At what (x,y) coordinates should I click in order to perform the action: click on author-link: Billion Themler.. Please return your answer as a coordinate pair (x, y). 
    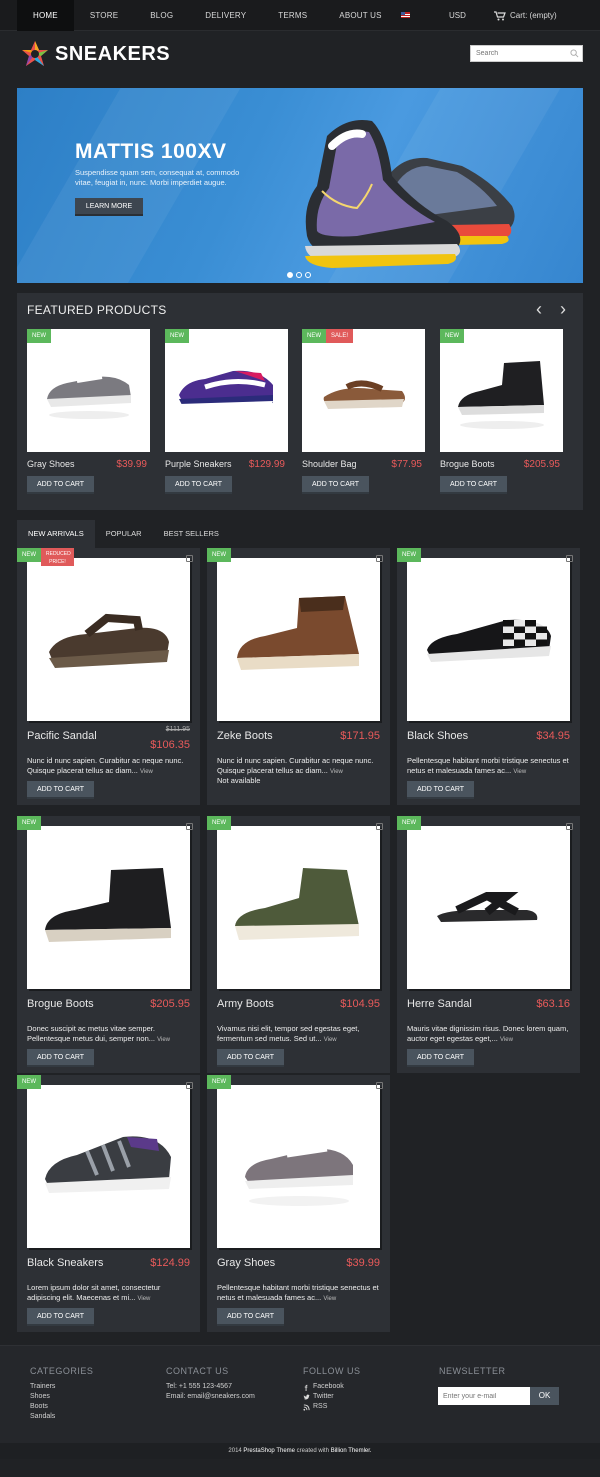
    Looking at the image, I should click on (351, 1451).